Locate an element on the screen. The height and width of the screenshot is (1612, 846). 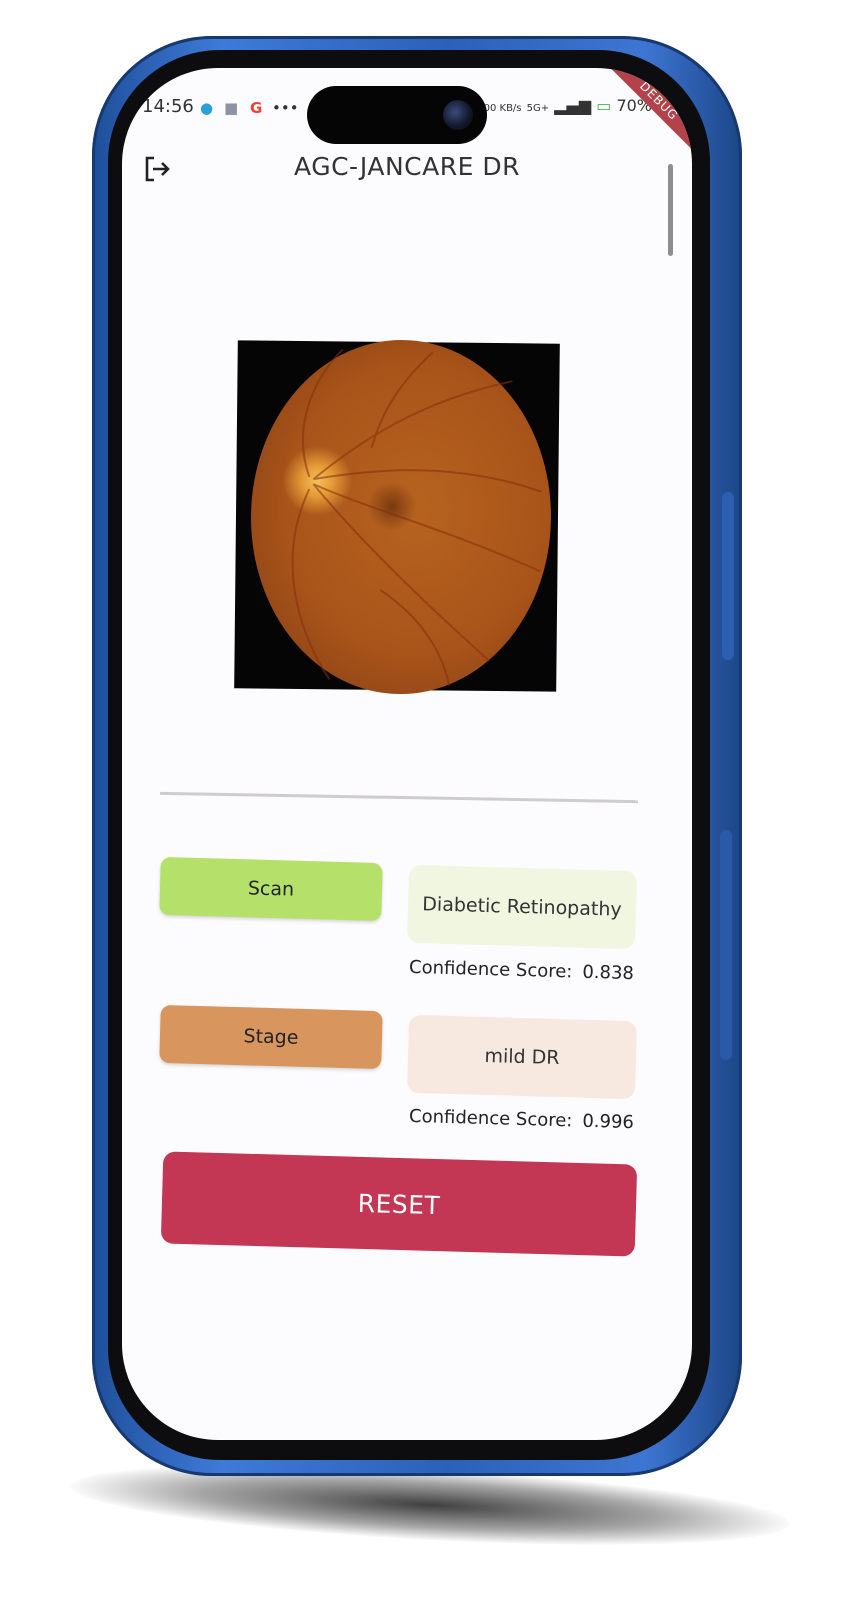
volume-button is located at coordinates (726, 945).